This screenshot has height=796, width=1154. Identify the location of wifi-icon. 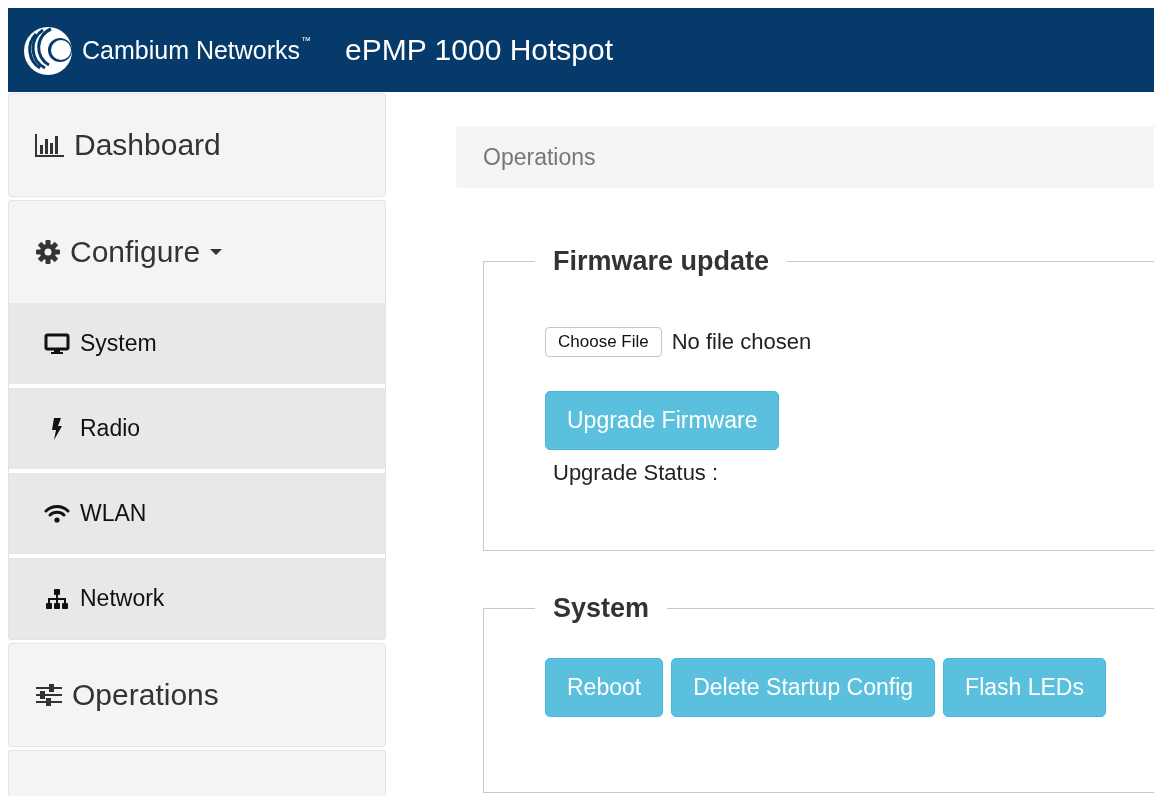
(57, 513).